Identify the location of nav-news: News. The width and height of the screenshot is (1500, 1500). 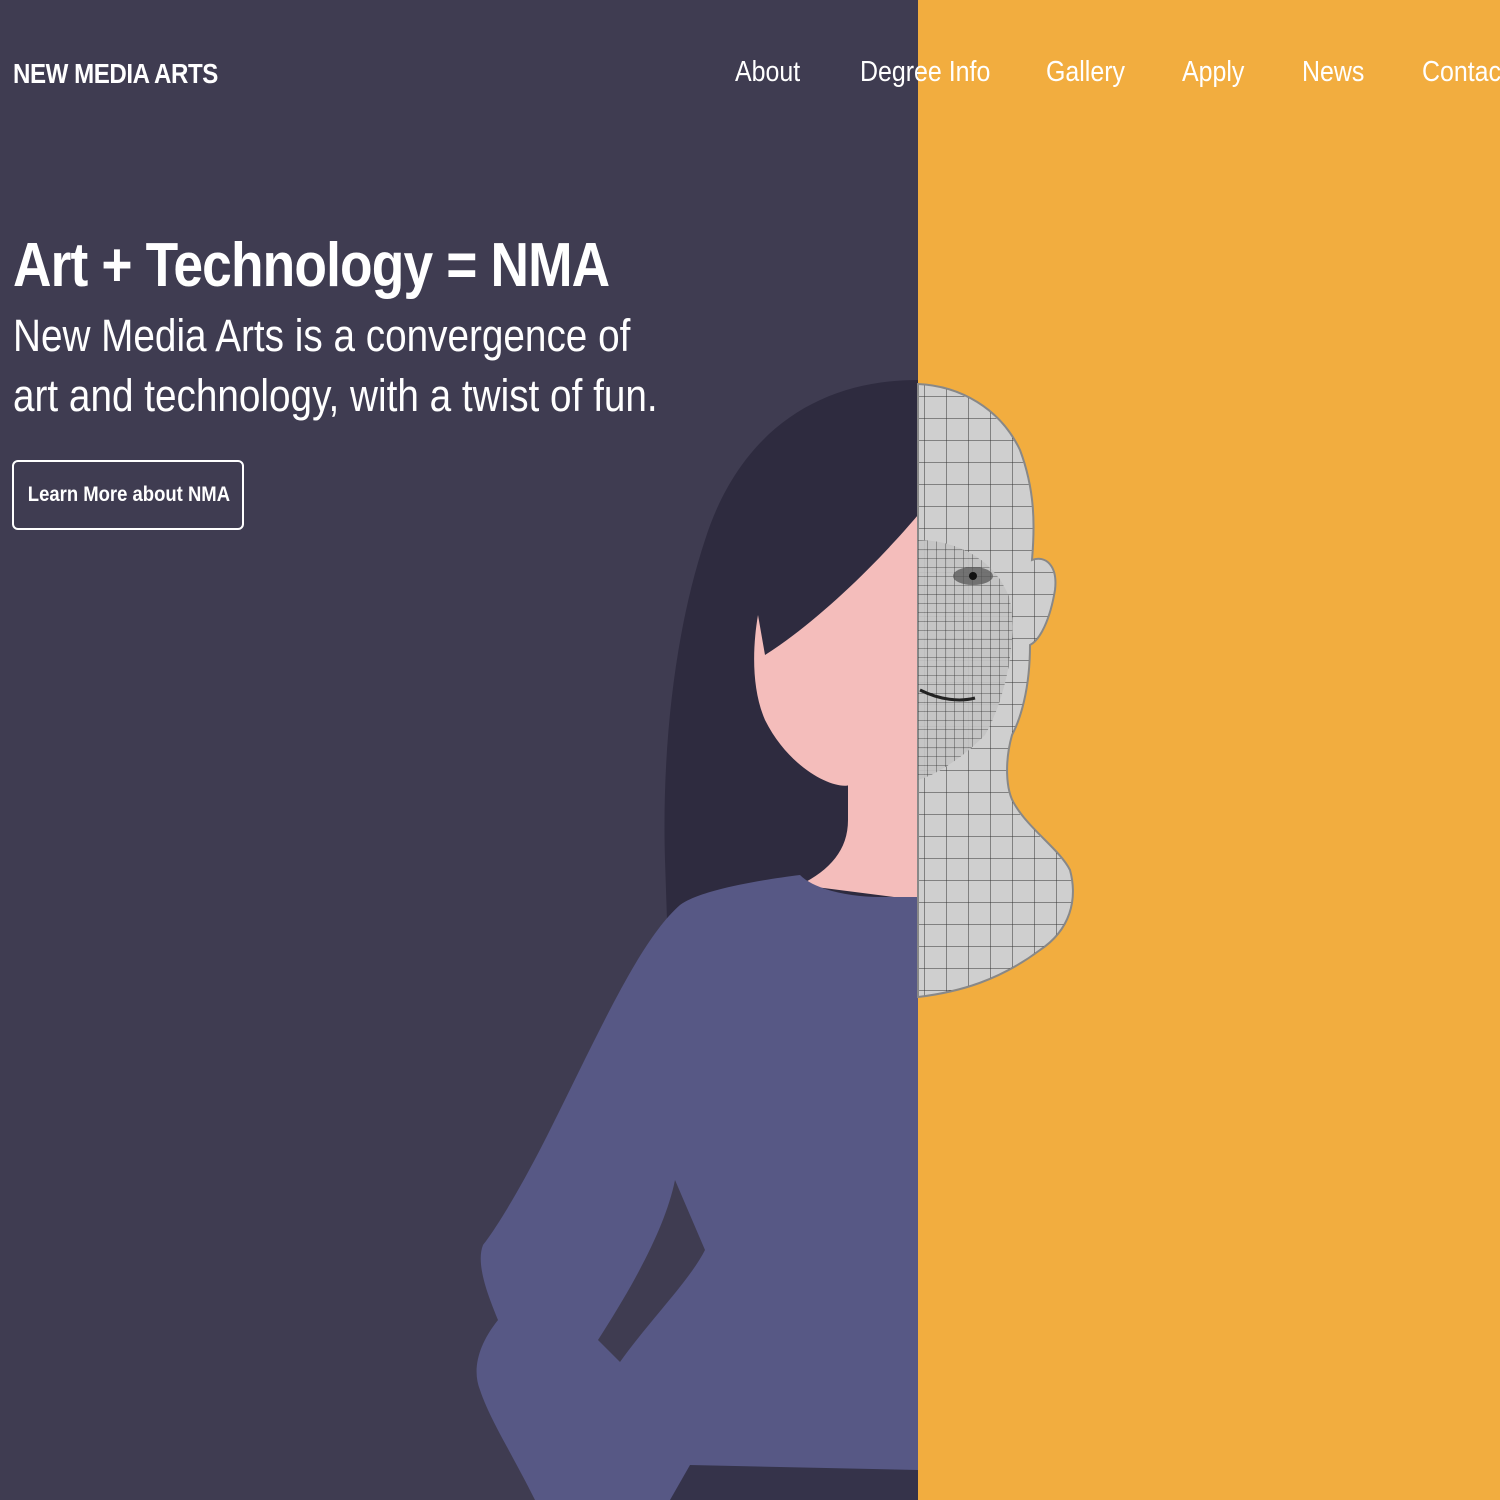
(1333, 72).